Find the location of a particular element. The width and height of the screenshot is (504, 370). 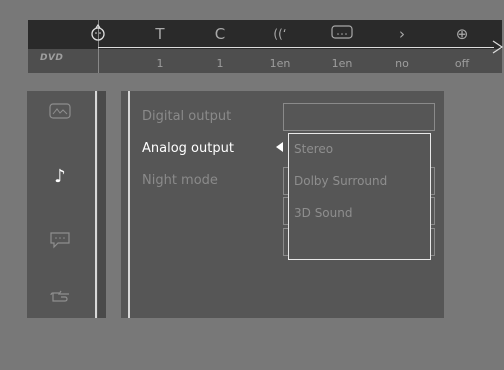

title-value: 1 is located at coordinates (160, 63).